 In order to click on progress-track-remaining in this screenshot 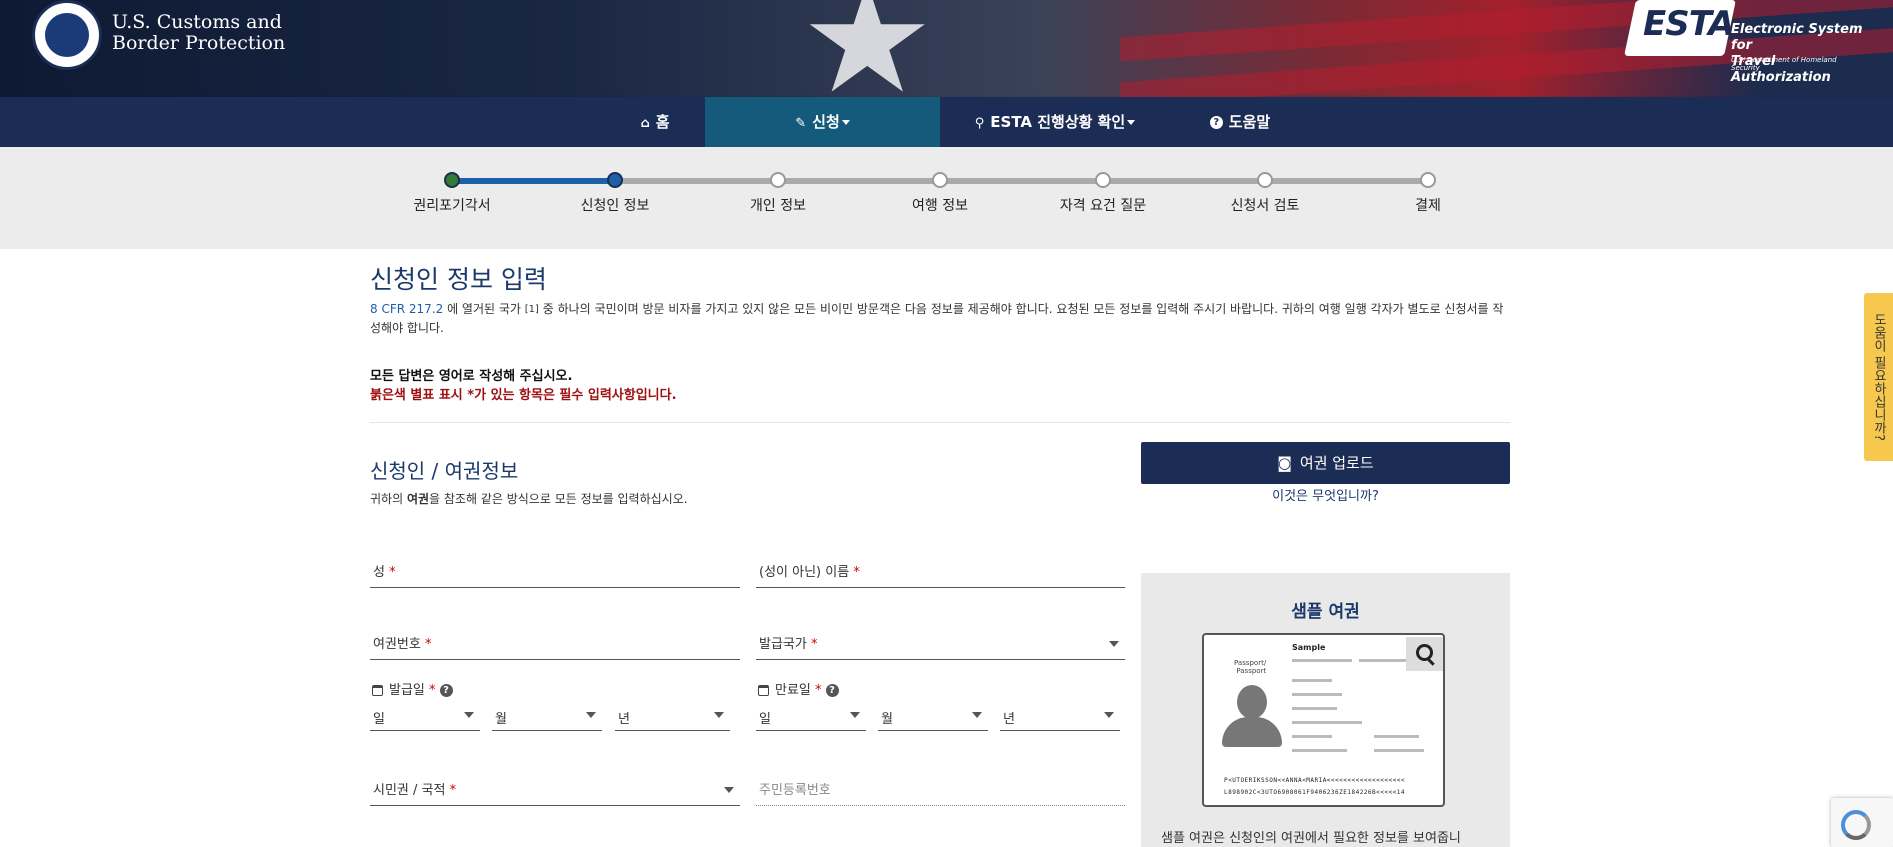, I will do `click(1021, 181)`.